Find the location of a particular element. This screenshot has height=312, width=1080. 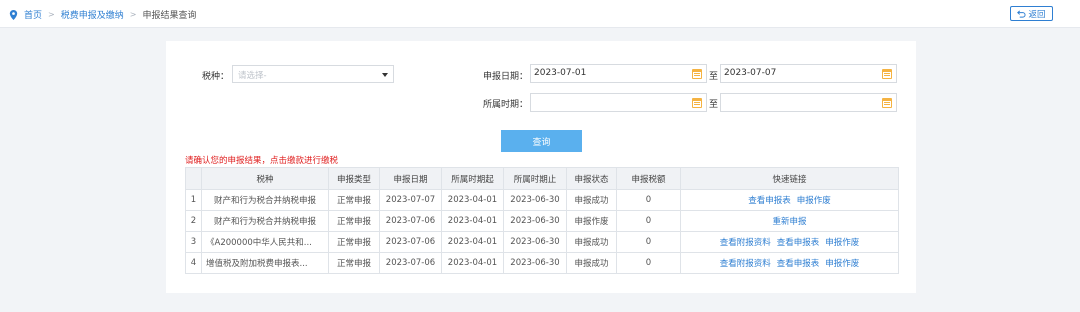

declare-date-start-value: 2023-07-01 is located at coordinates (560, 73).